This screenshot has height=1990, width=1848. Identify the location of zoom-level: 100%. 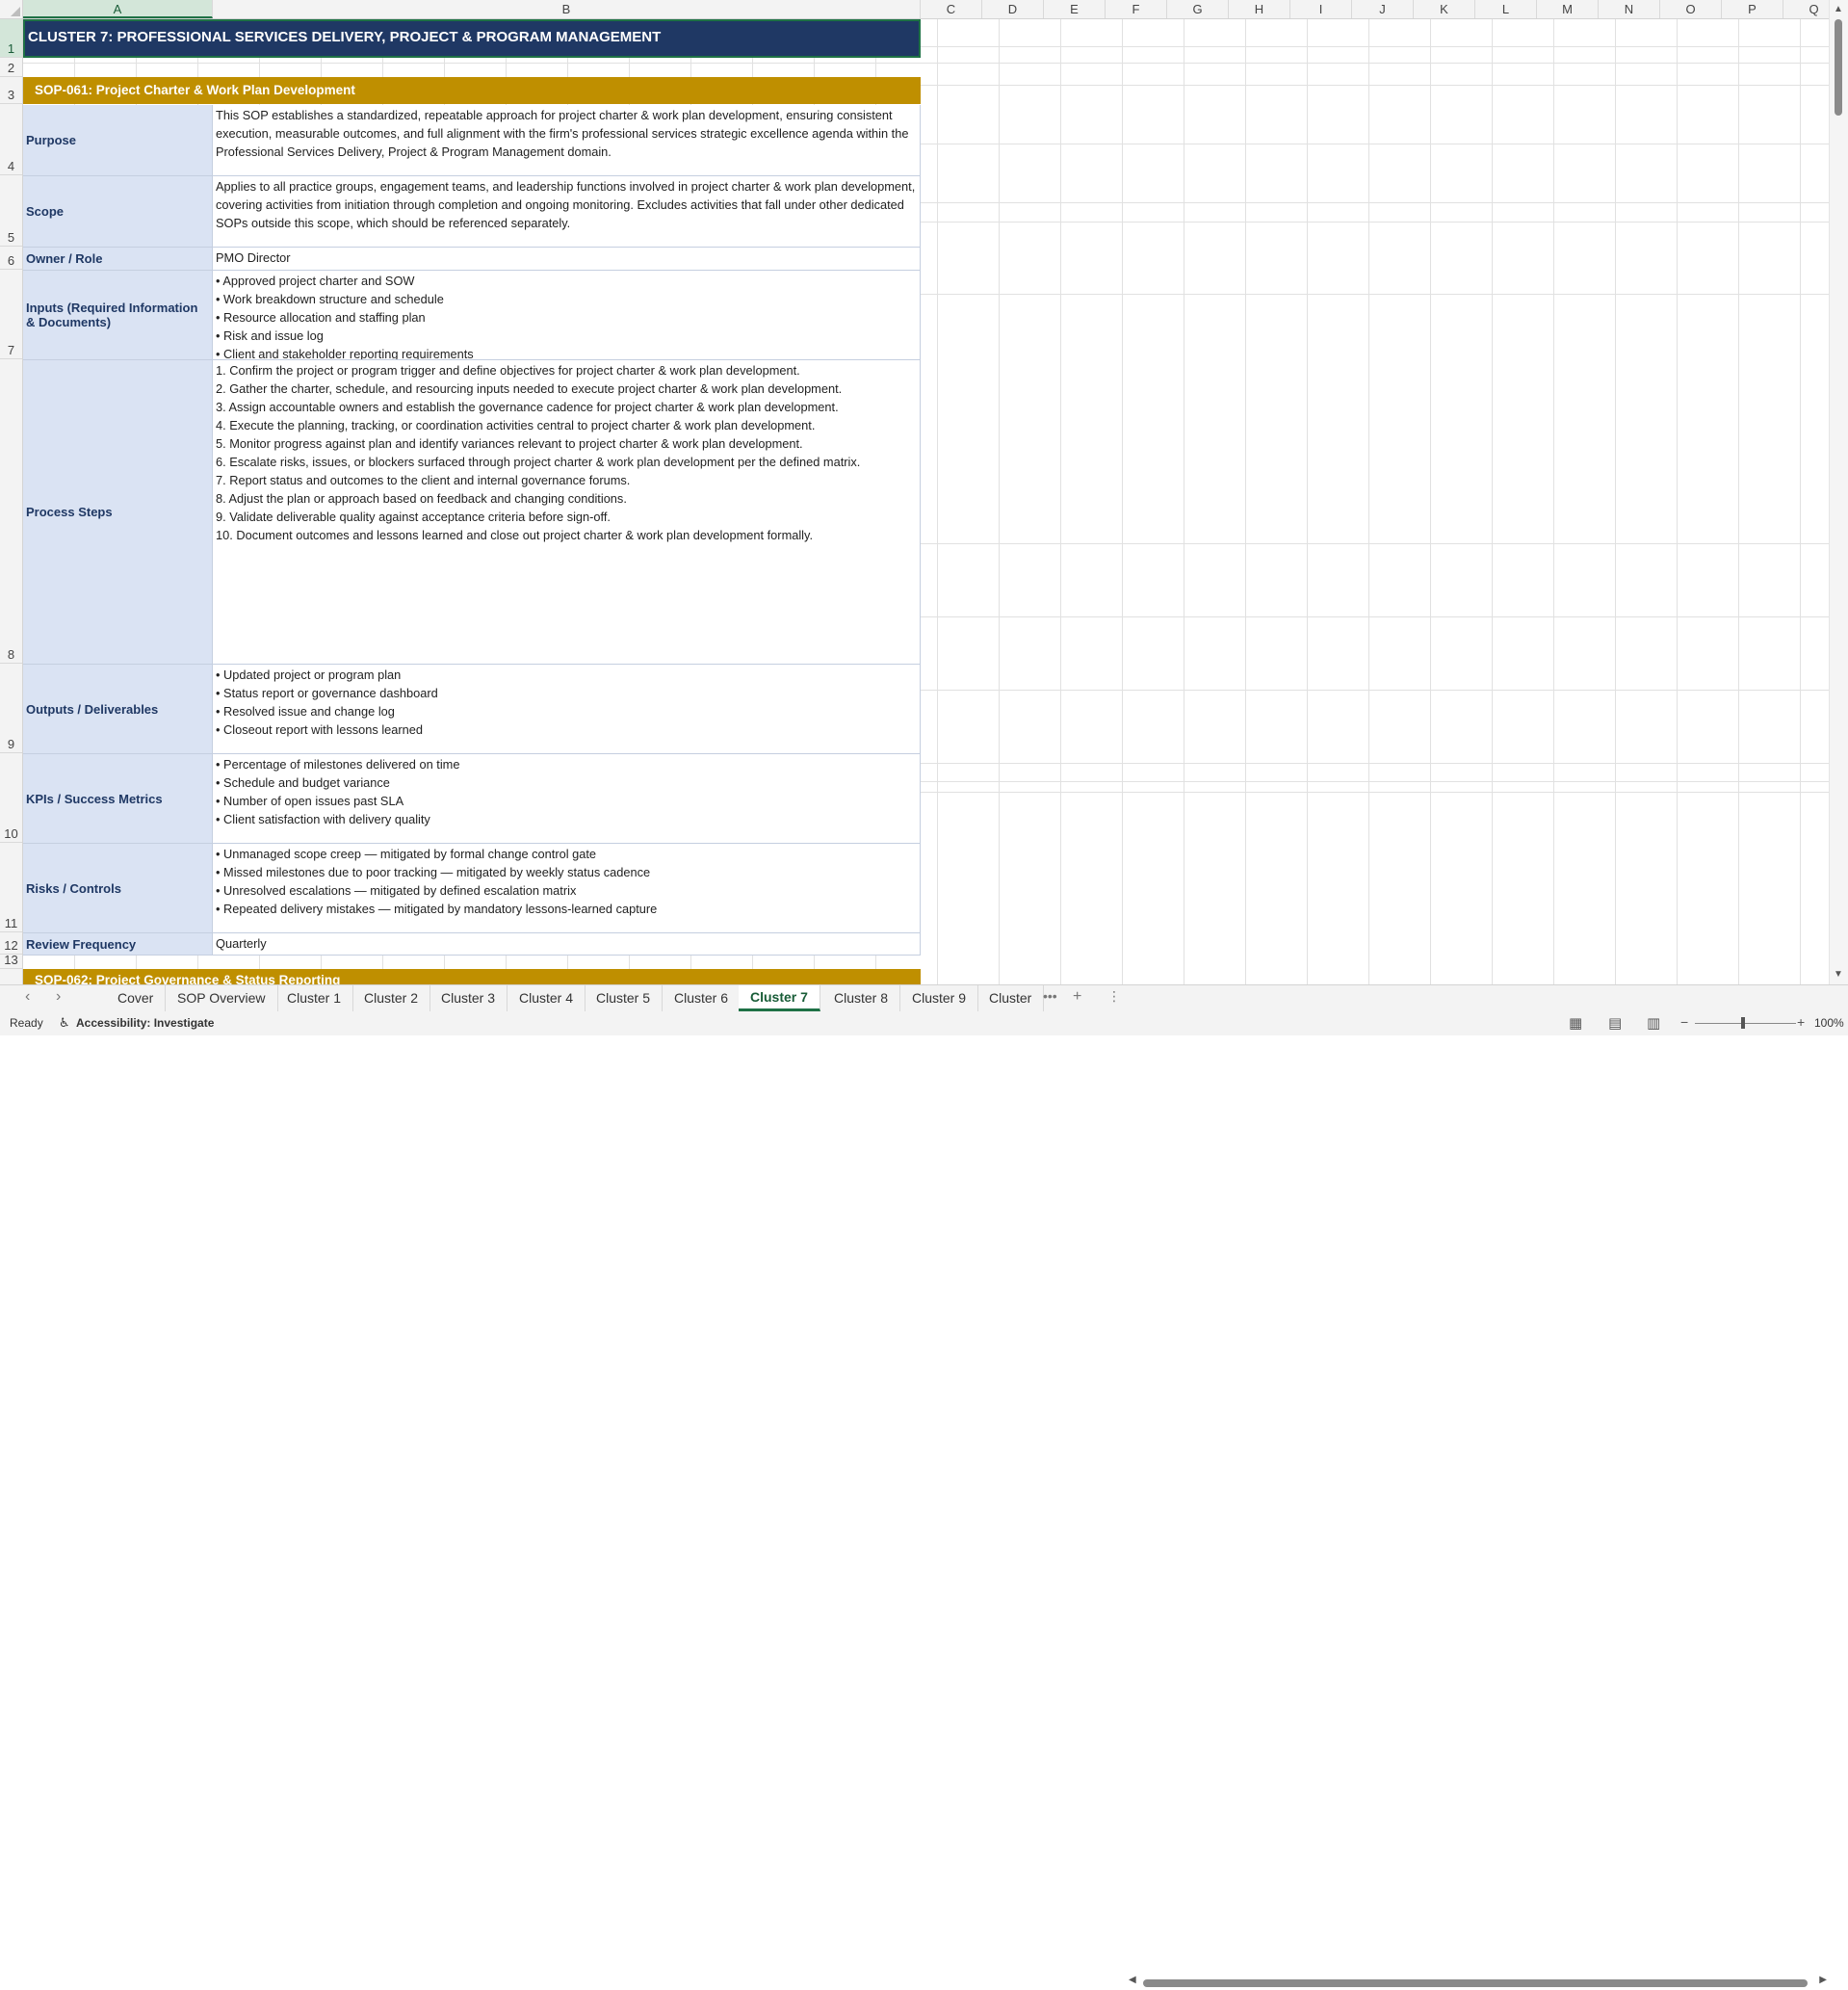
(1829, 1023).